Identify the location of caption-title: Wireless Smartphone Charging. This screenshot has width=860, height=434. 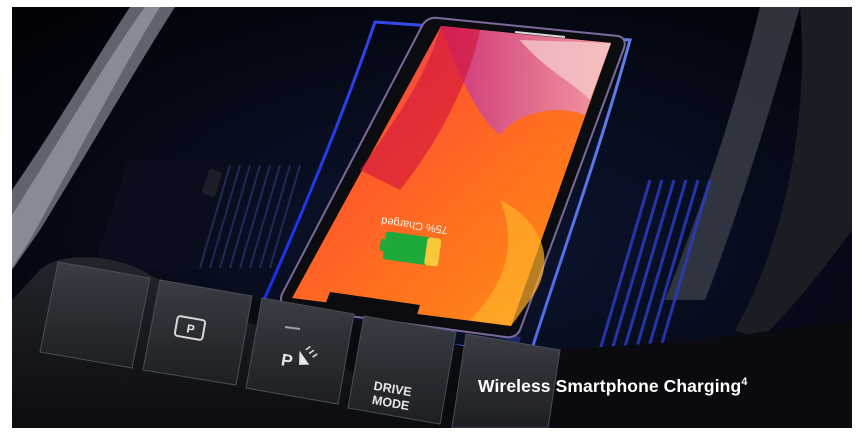
(610, 386).